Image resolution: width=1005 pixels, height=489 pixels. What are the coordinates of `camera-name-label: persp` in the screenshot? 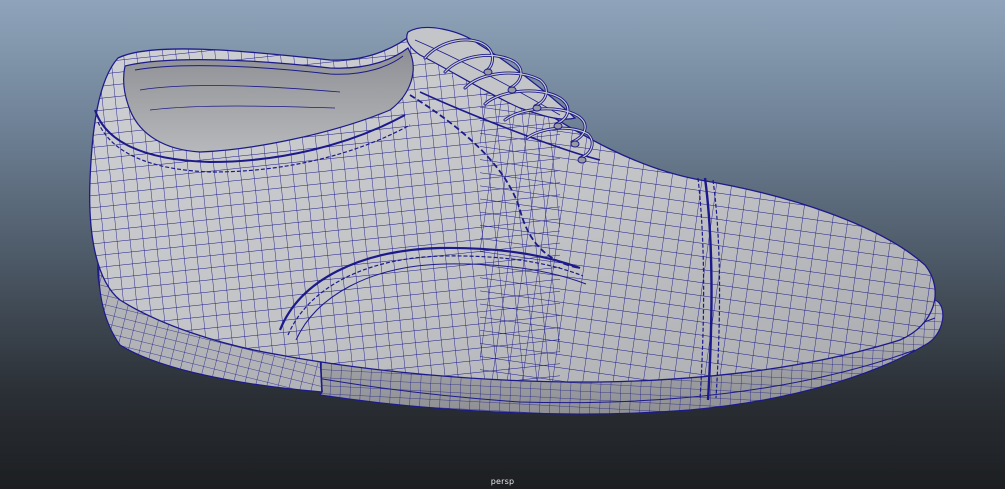 It's located at (502, 481).